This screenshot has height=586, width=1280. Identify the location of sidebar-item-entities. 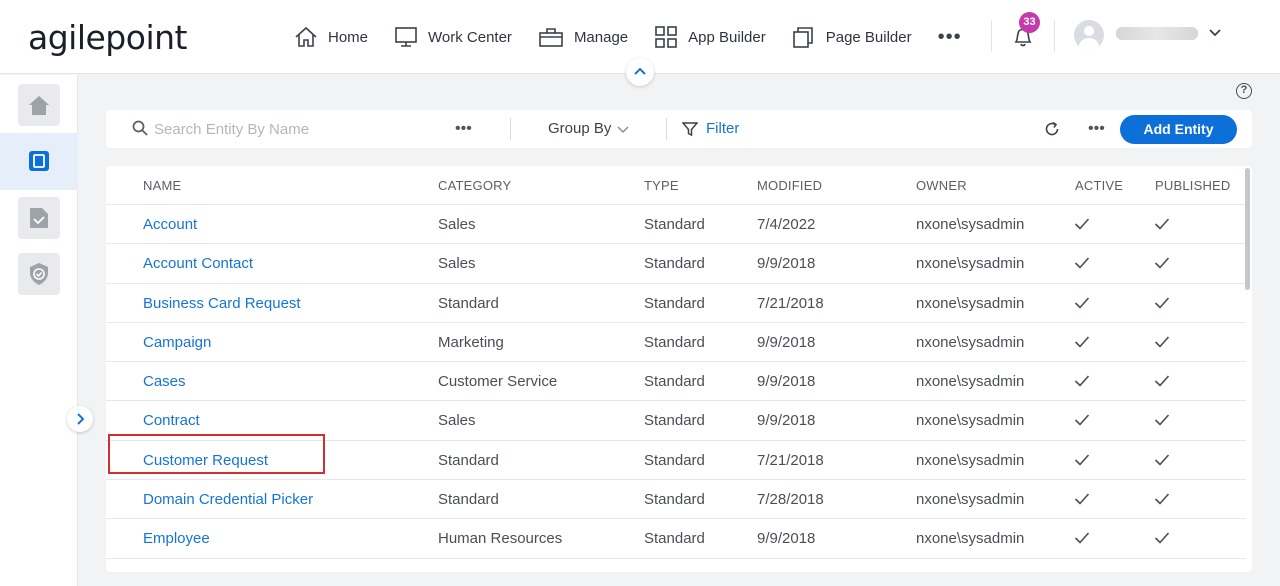
(39, 161).